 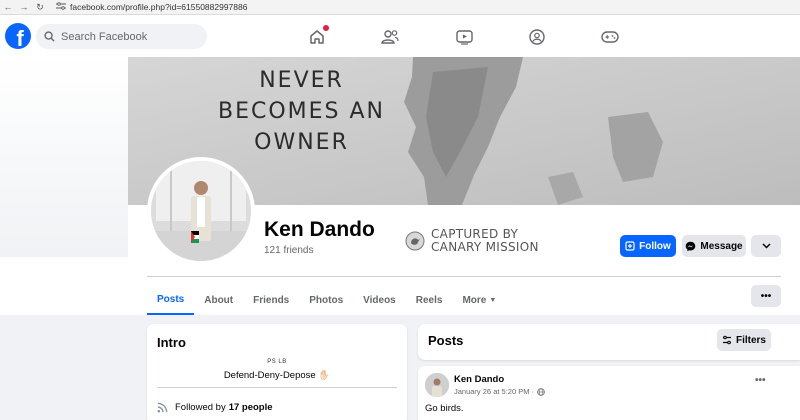 I want to click on gaming-icon, so click(x=610, y=37).